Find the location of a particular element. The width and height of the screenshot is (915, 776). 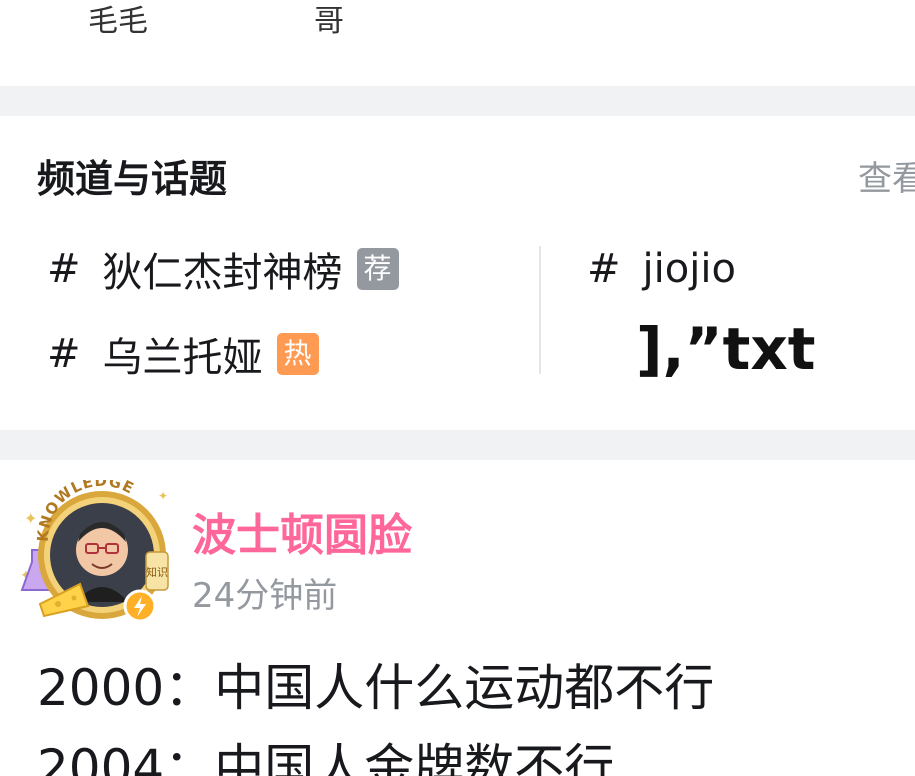

topic-label: 狄仁杰封神榜 is located at coordinates (222, 273).